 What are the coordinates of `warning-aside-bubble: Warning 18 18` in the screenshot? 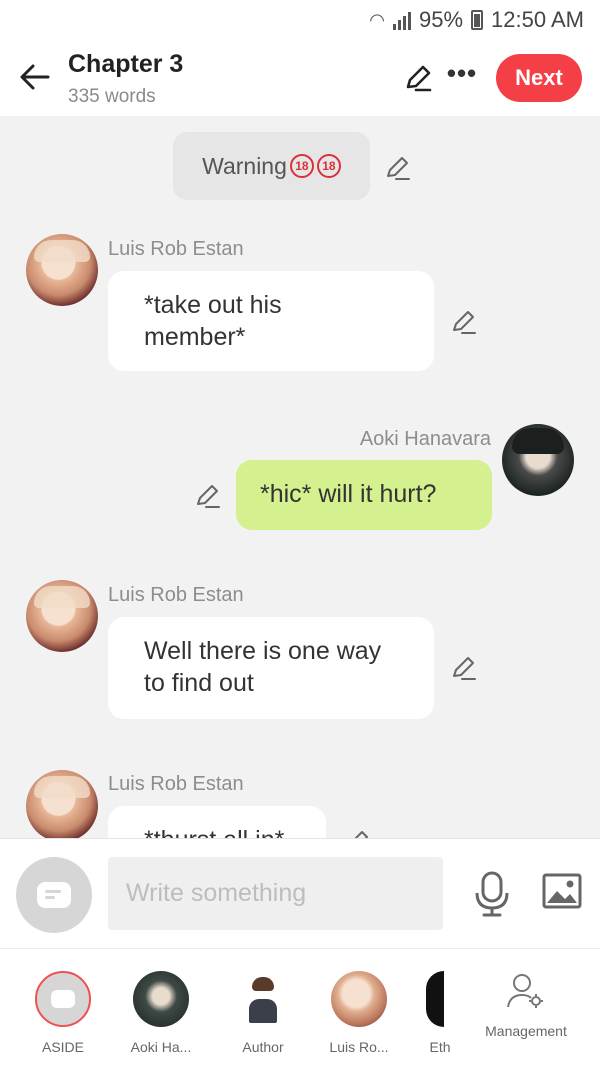 It's located at (271, 166).